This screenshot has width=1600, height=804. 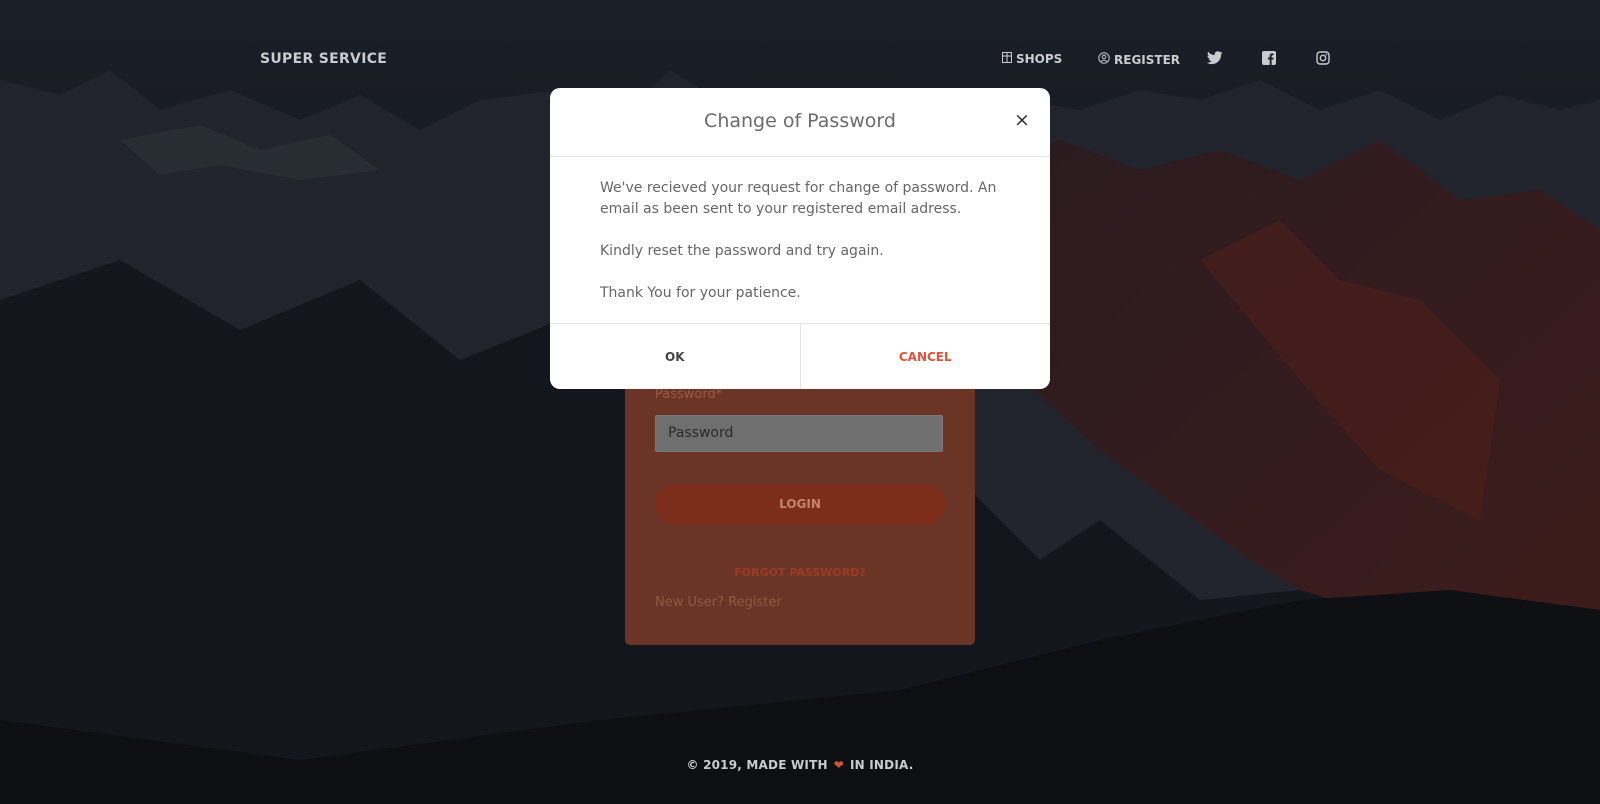 I want to click on twitter-icon, so click(x=1215, y=58).